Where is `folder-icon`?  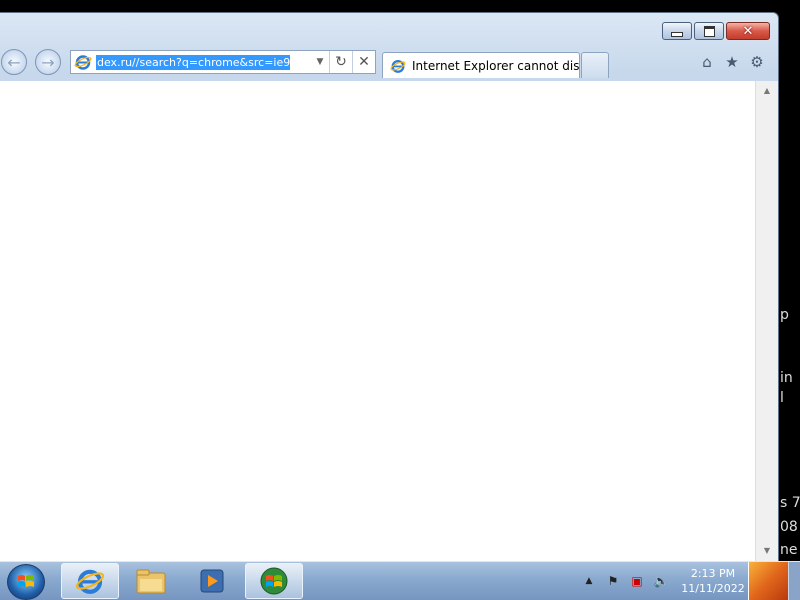 folder-icon is located at coordinates (151, 581).